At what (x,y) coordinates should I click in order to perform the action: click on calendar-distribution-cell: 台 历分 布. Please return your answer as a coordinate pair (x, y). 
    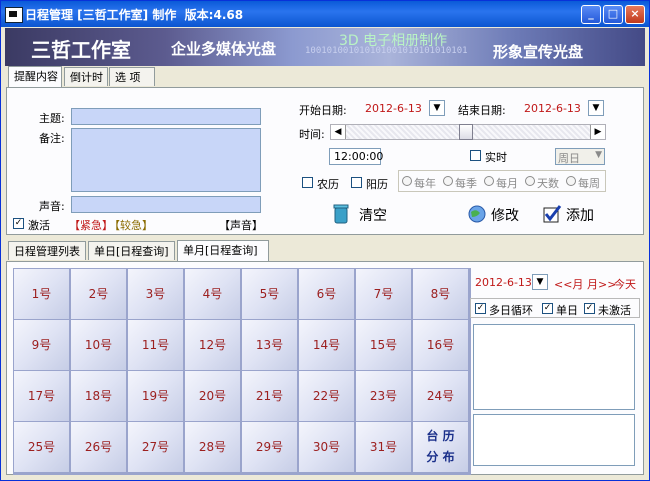
    Looking at the image, I should click on (440, 447).